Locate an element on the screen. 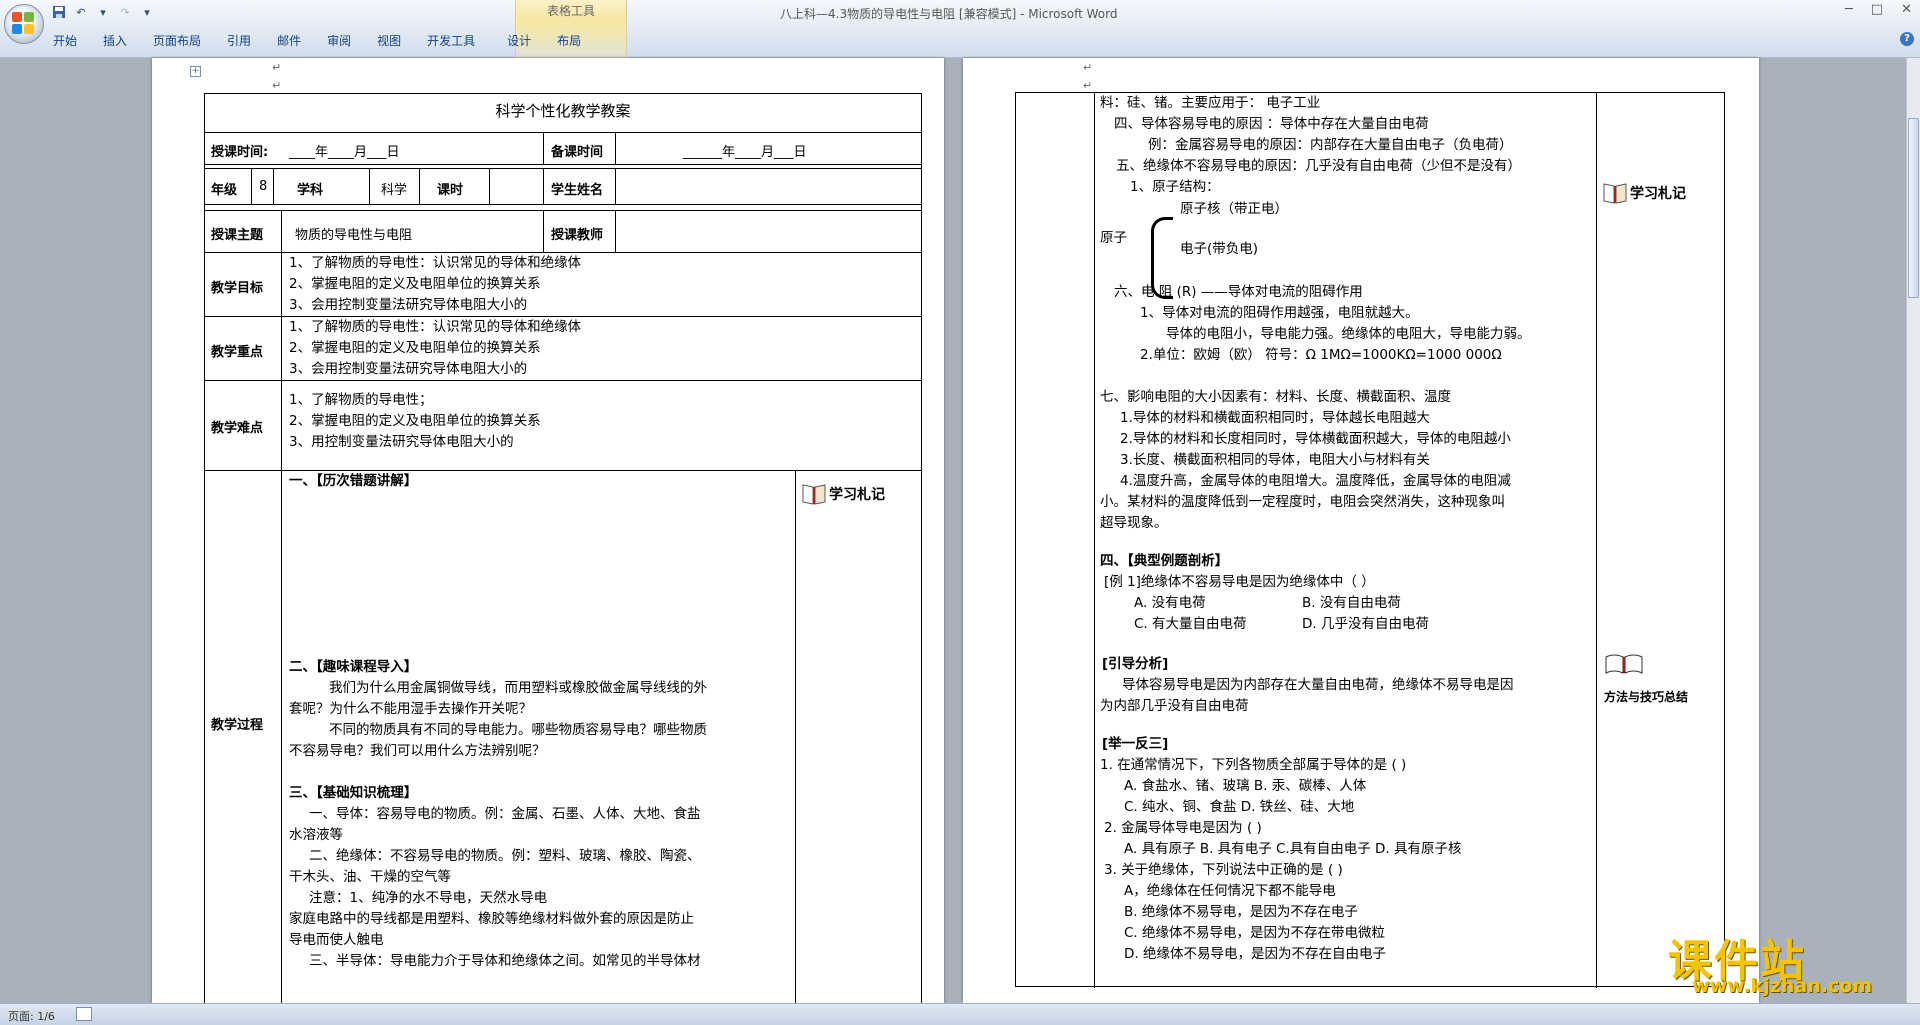 The height and width of the screenshot is (1025, 1920). teacher-label: 授课教师 is located at coordinates (577, 235).